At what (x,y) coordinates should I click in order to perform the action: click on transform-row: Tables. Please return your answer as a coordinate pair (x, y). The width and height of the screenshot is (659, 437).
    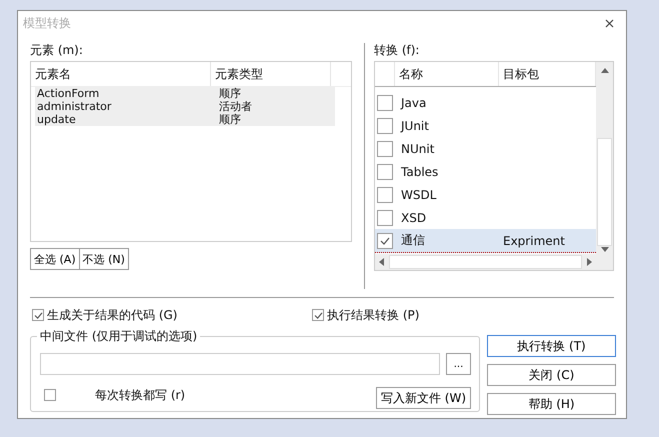
    Looking at the image, I should click on (485, 171).